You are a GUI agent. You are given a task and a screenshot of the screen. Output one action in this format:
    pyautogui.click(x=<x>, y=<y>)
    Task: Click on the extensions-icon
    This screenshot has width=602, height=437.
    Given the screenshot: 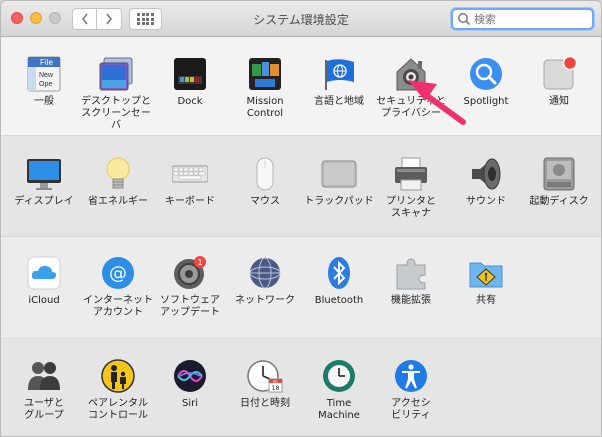 What is the action you would take?
    pyautogui.click(x=411, y=273)
    